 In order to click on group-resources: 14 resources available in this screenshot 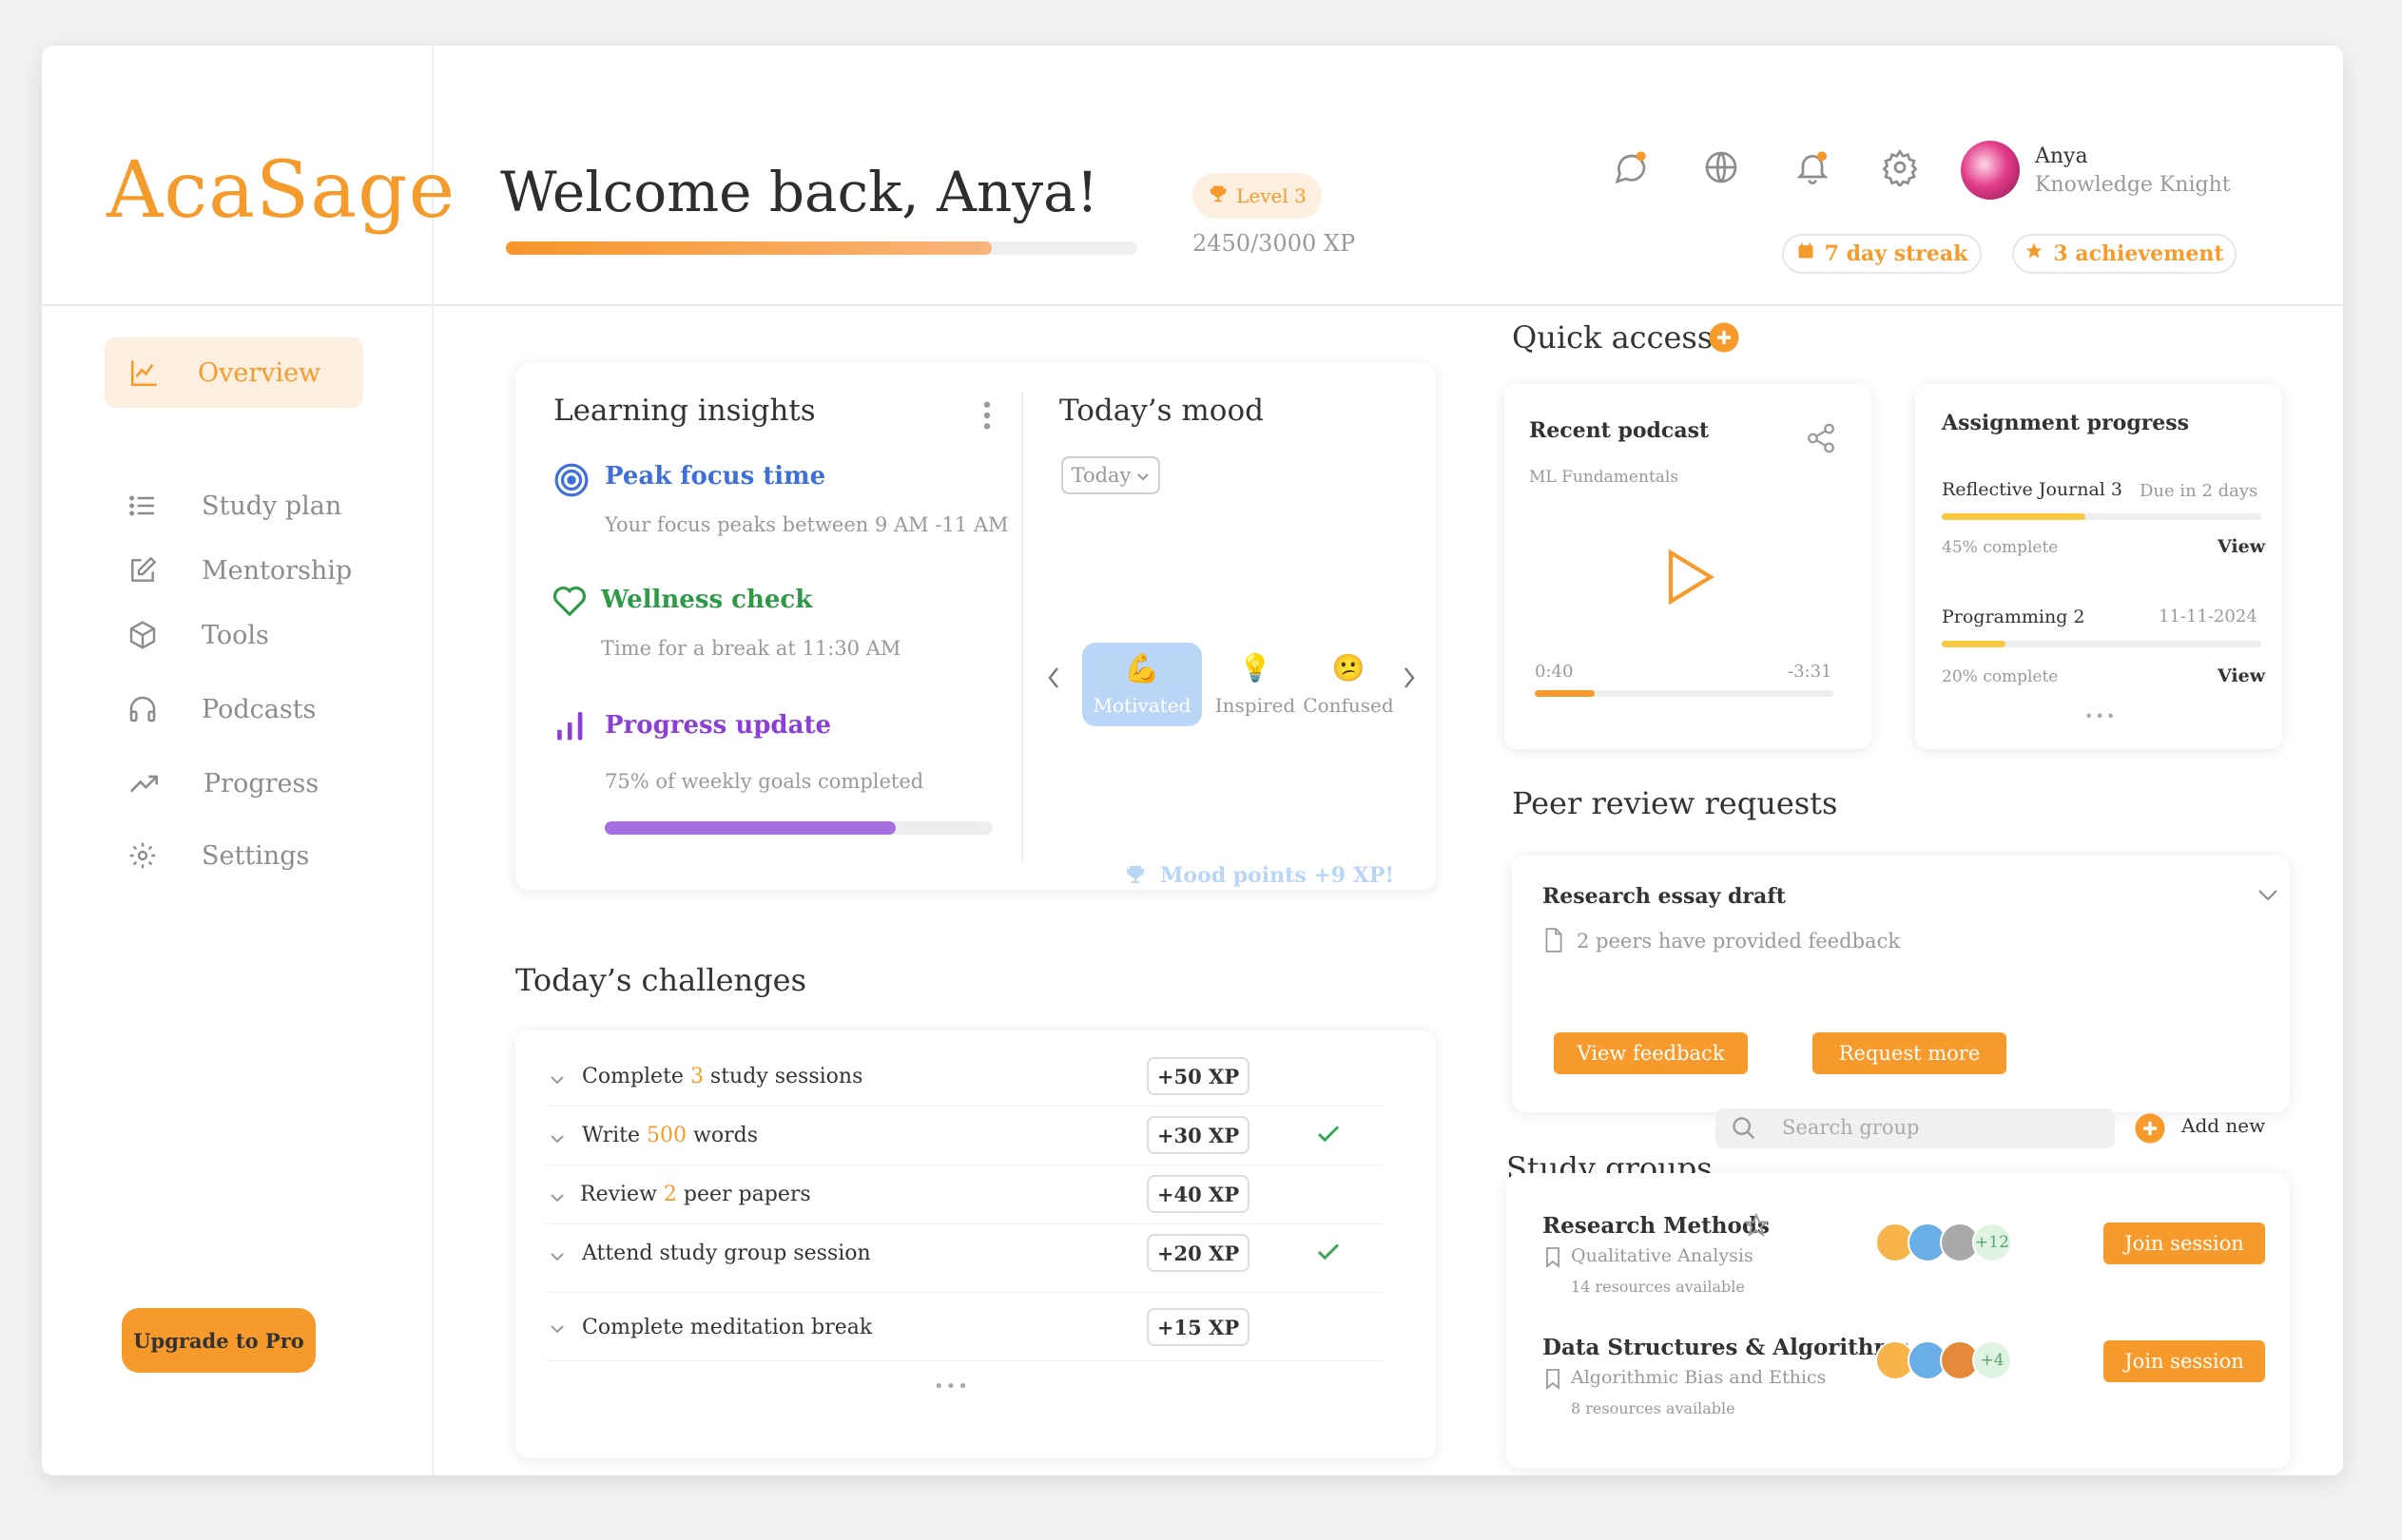, I will do `click(1658, 1287)`.